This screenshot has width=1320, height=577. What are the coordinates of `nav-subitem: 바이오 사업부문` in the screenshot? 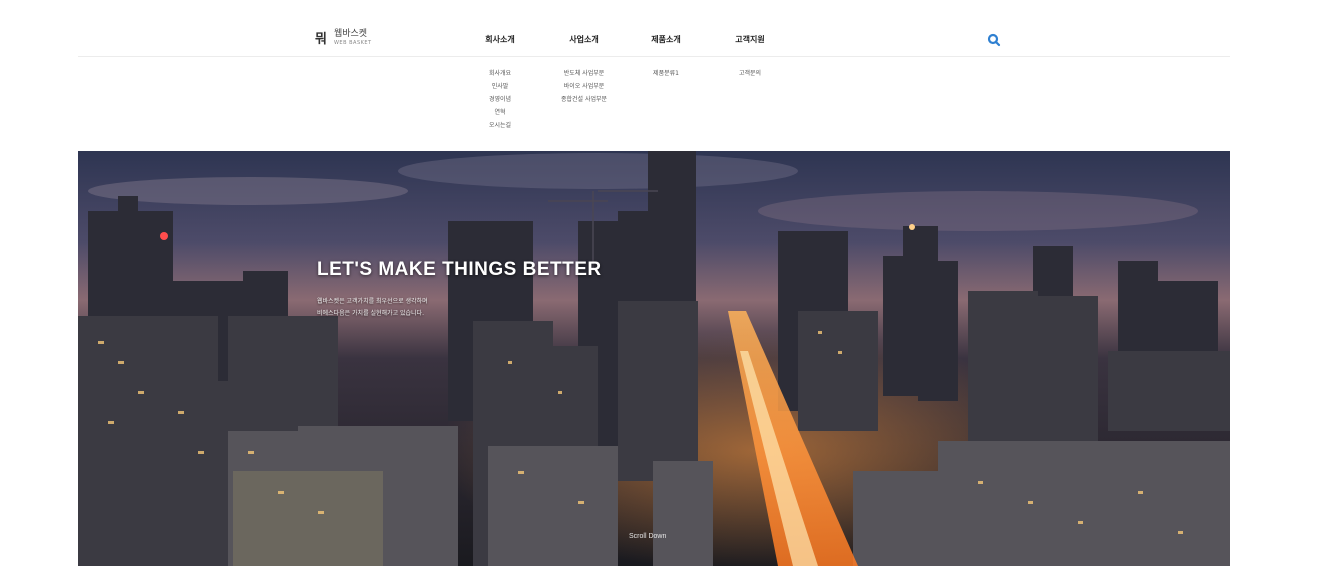 It's located at (584, 85).